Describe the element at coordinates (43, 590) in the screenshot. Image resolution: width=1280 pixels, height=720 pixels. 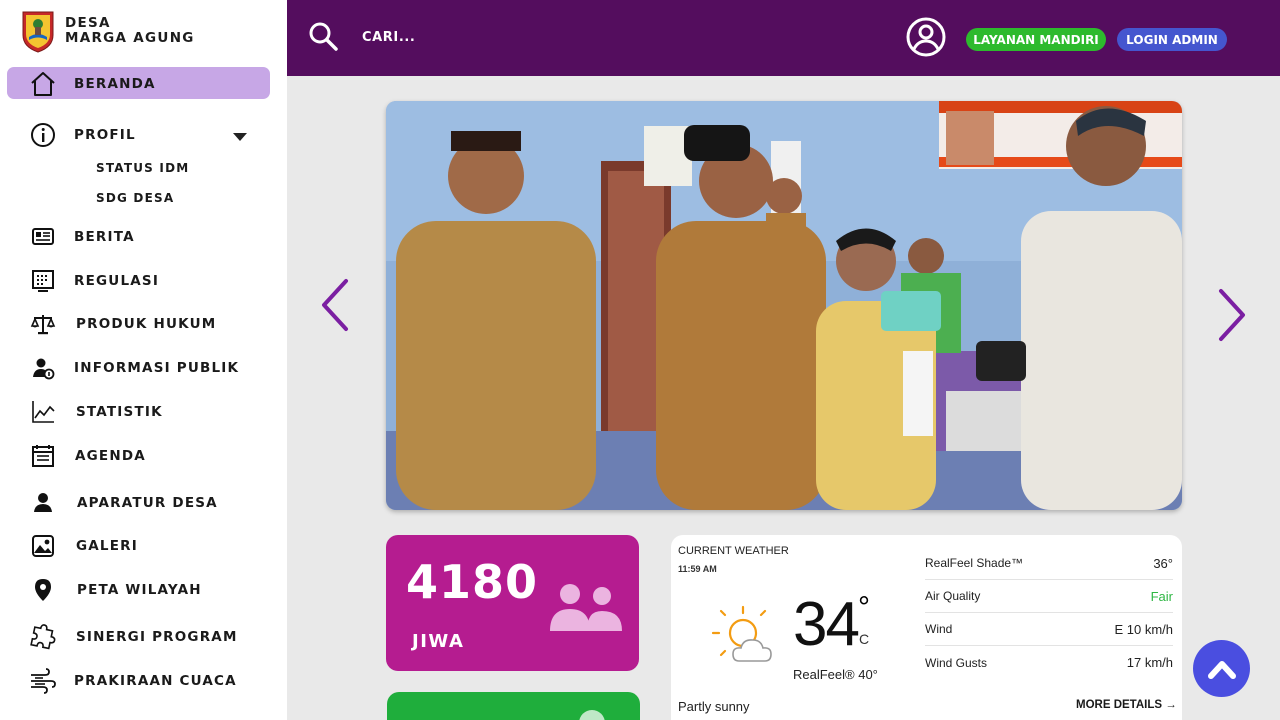
I see `map-pin-icon` at that location.